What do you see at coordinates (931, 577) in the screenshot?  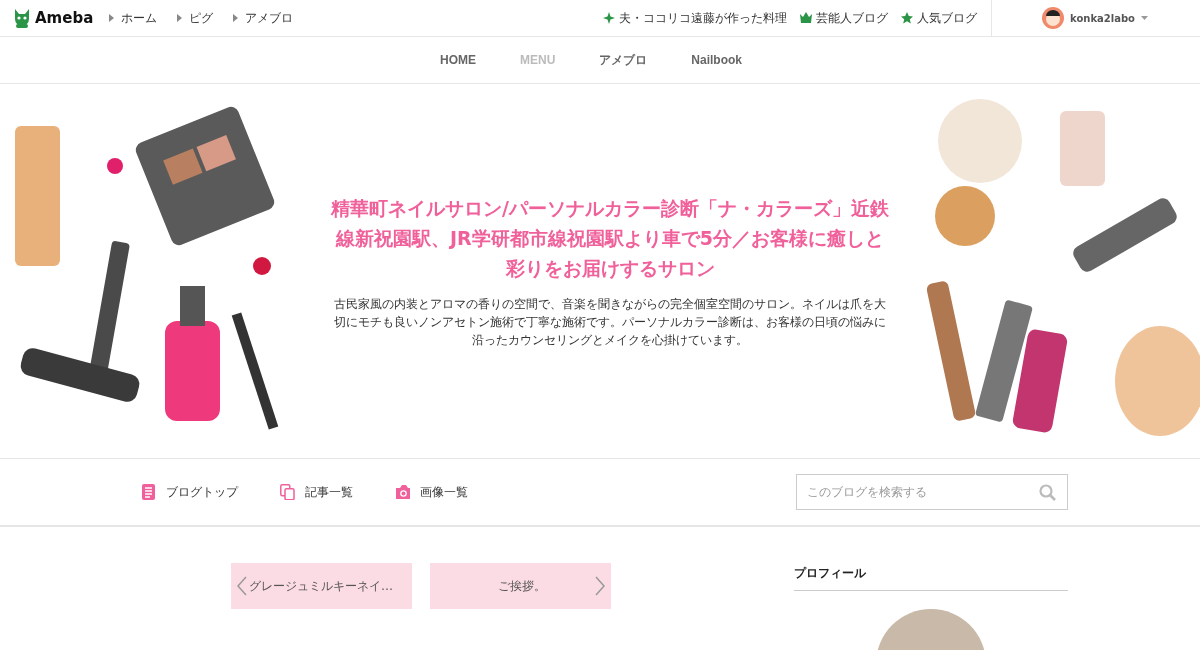 I see `sidebar-heading: プロフィール` at bounding box center [931, 577].